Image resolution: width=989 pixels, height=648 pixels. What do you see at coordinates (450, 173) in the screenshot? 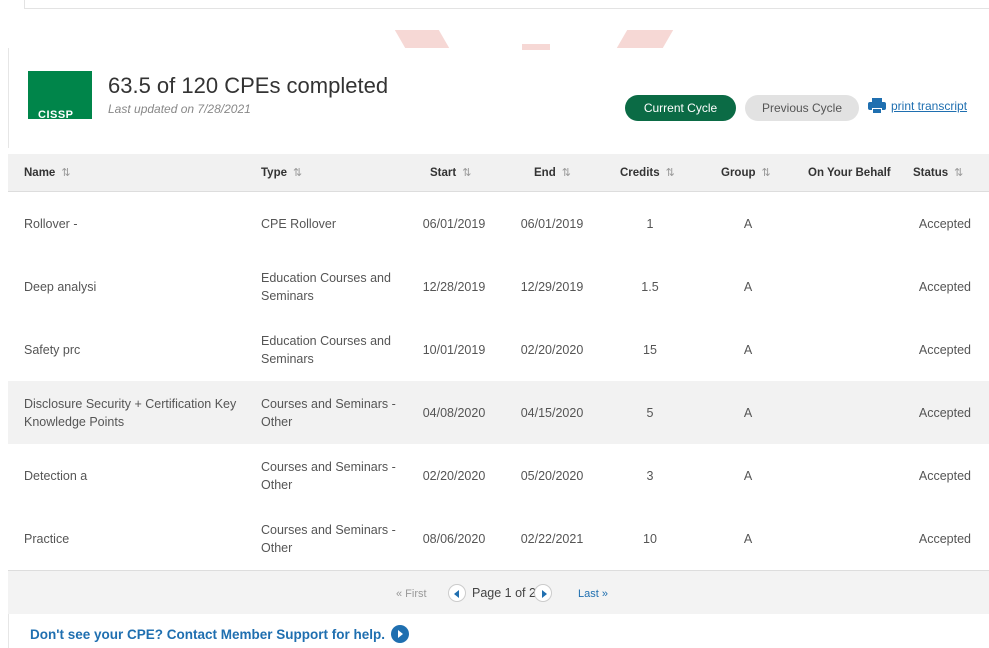
I see `column-header-start: Start ⇅` at bounding box center [450, 173].